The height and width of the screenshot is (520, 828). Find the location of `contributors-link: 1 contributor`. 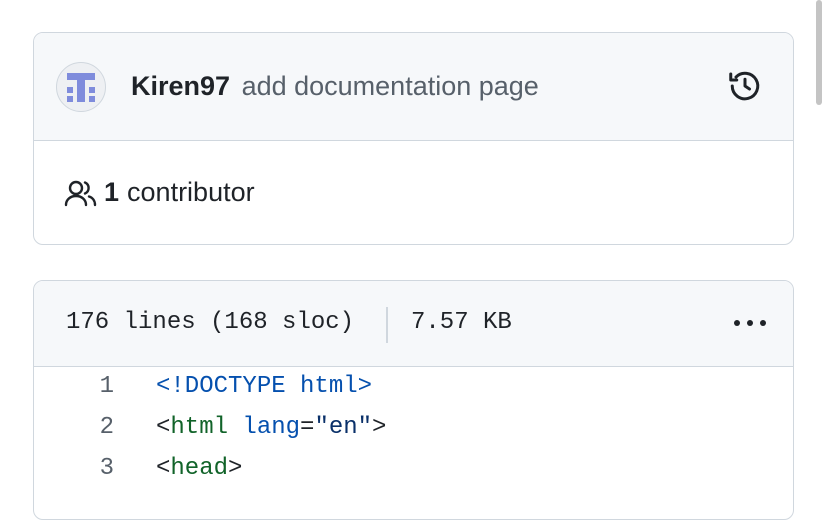

contributors-link: 1 contributor is located at coordinates (159, 192).